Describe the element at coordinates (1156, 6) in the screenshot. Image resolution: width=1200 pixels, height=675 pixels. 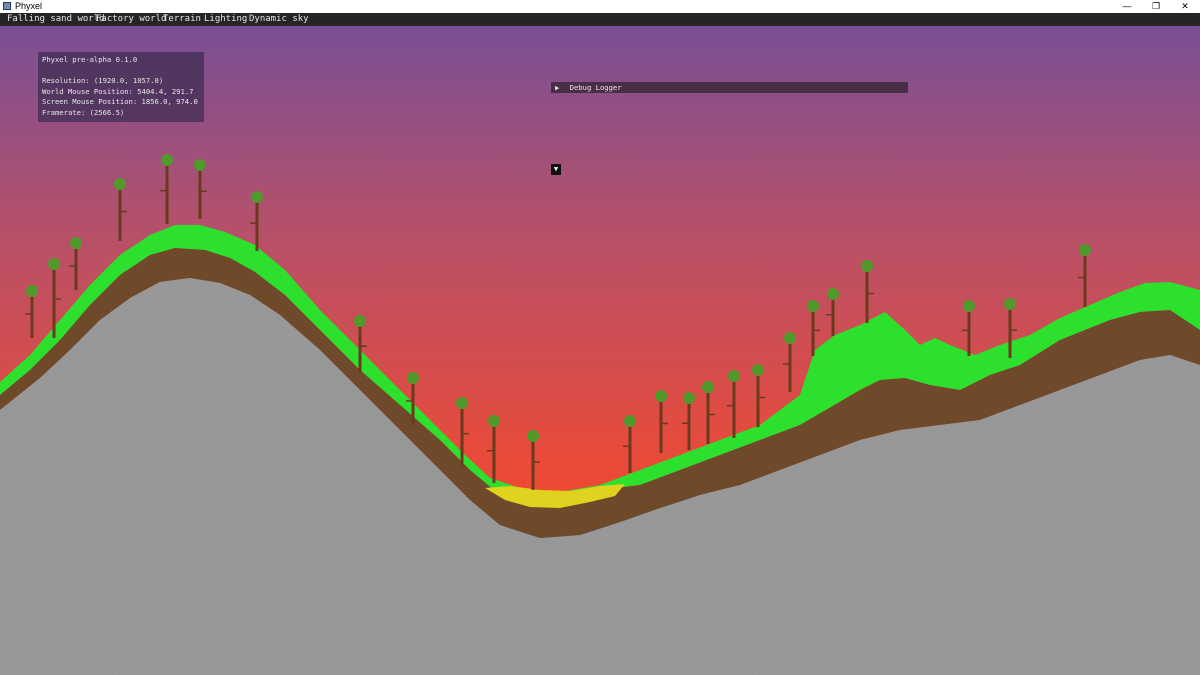
I see `restore-button: ❐` at that location.